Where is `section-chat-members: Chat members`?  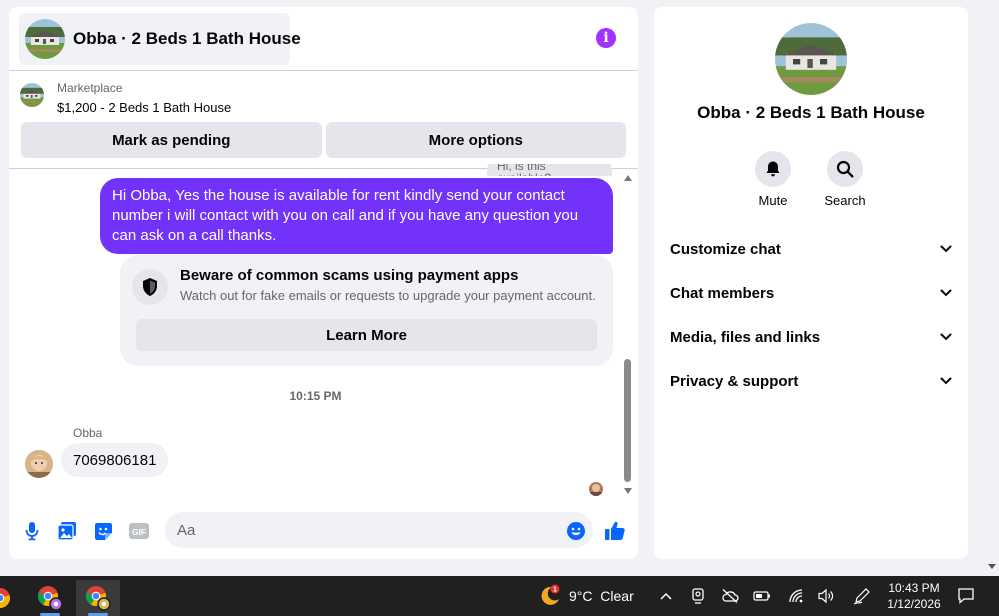 section-chat-members: Chat members is located at coordinates (811, 293).